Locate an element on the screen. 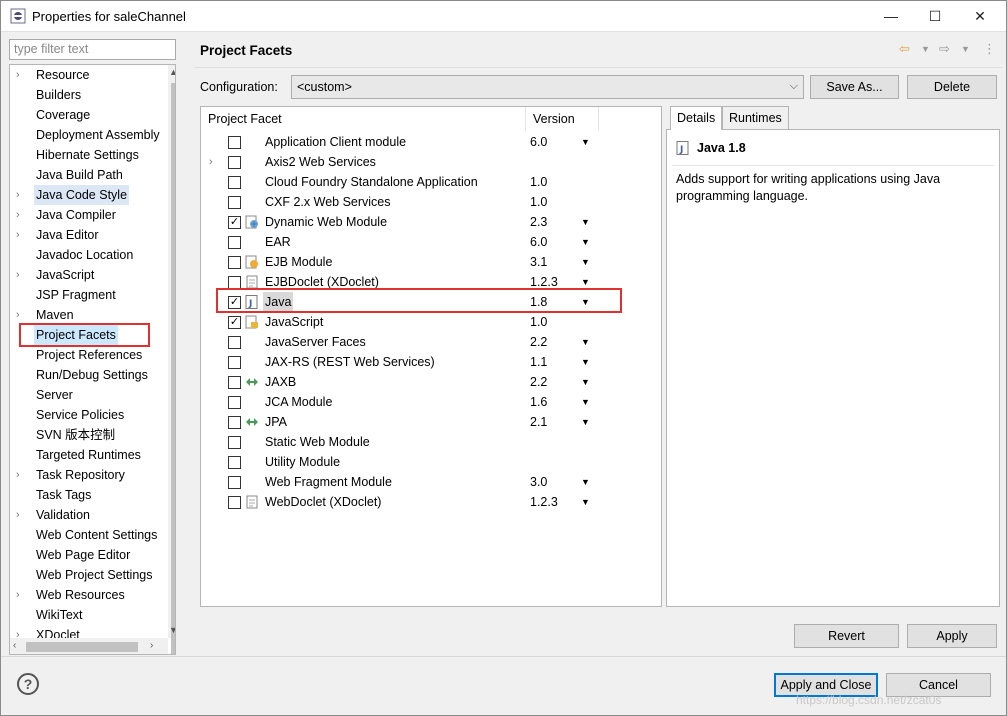 The height and width of the screenshot is (716, 1007). help-icon: ? is located at coordinates (28, 684).